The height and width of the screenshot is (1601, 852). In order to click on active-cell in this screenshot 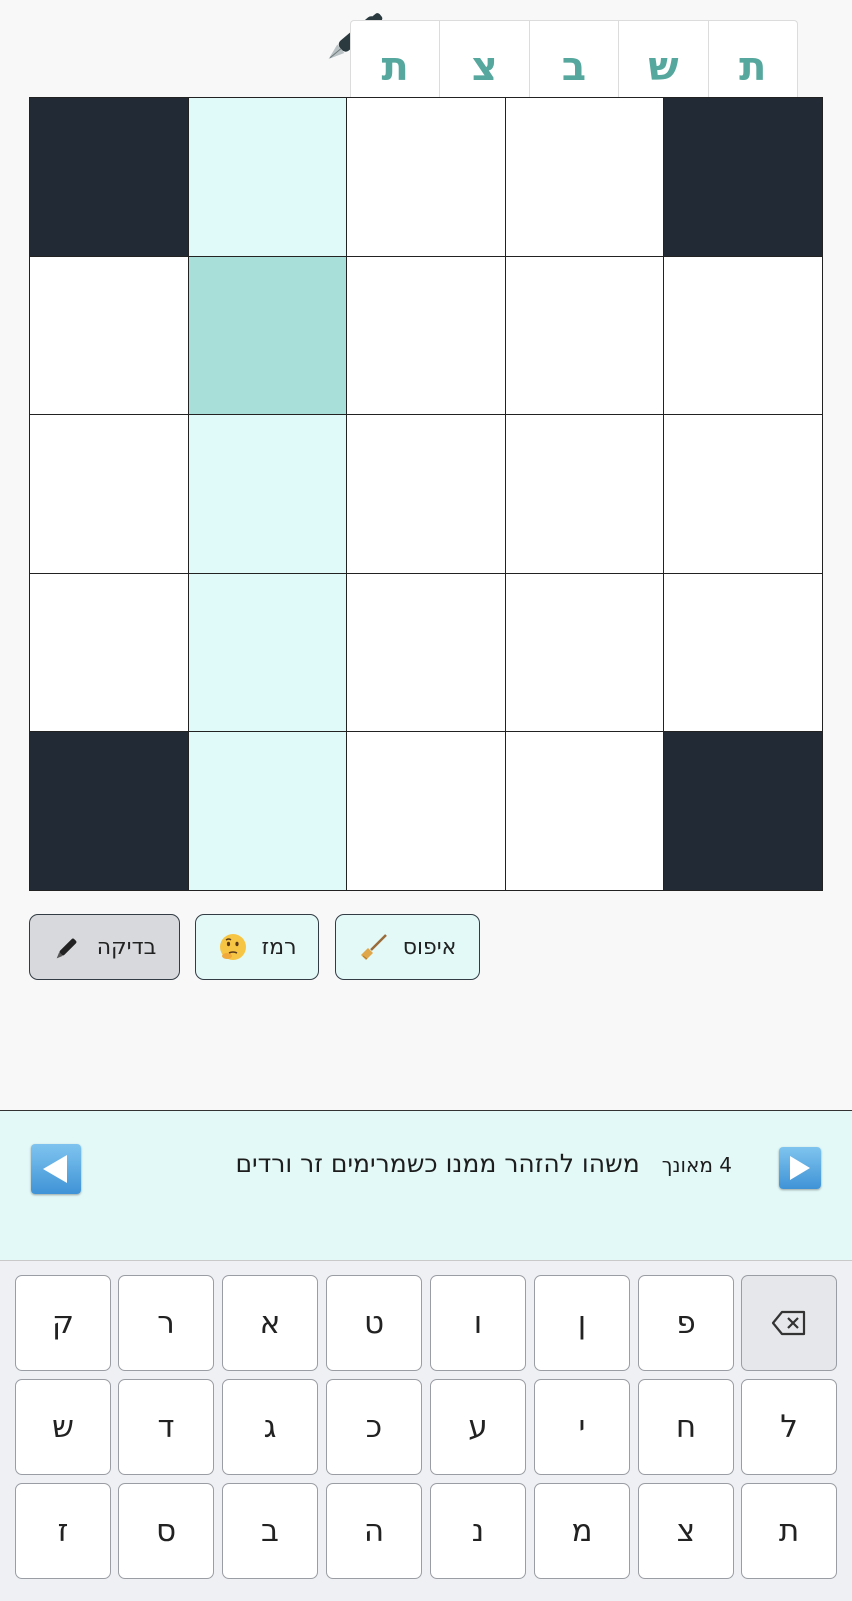, I will do `click(267, 335)`.